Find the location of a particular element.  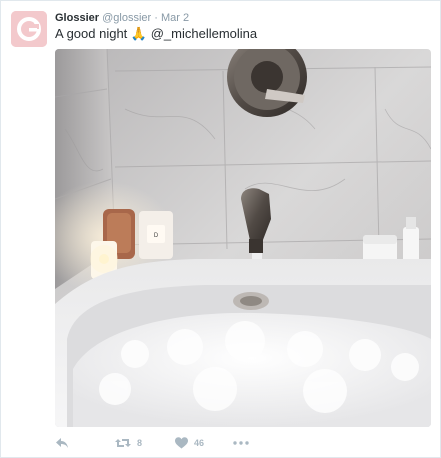

tweet-header: Glossier @glossier · Mar 2 is located at coordinates (122, 18).